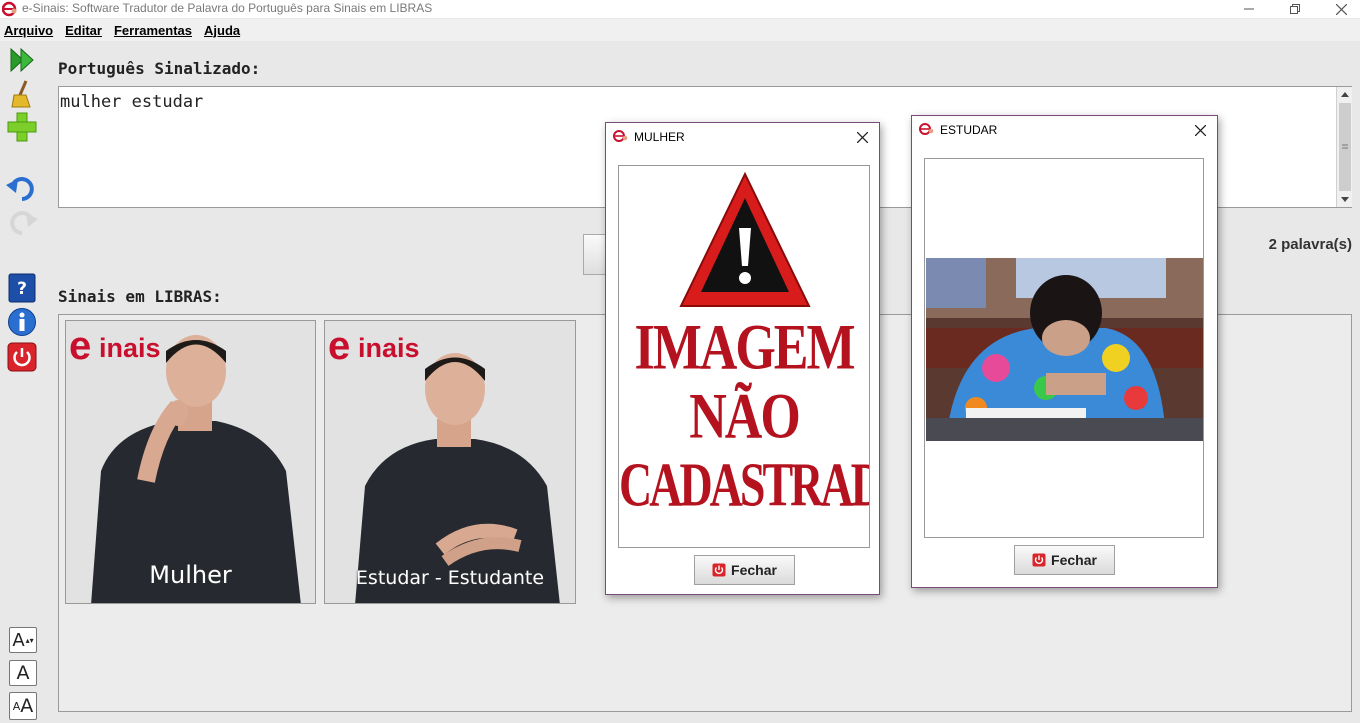  I want to click on help-icon: ?, so click(22, 288).